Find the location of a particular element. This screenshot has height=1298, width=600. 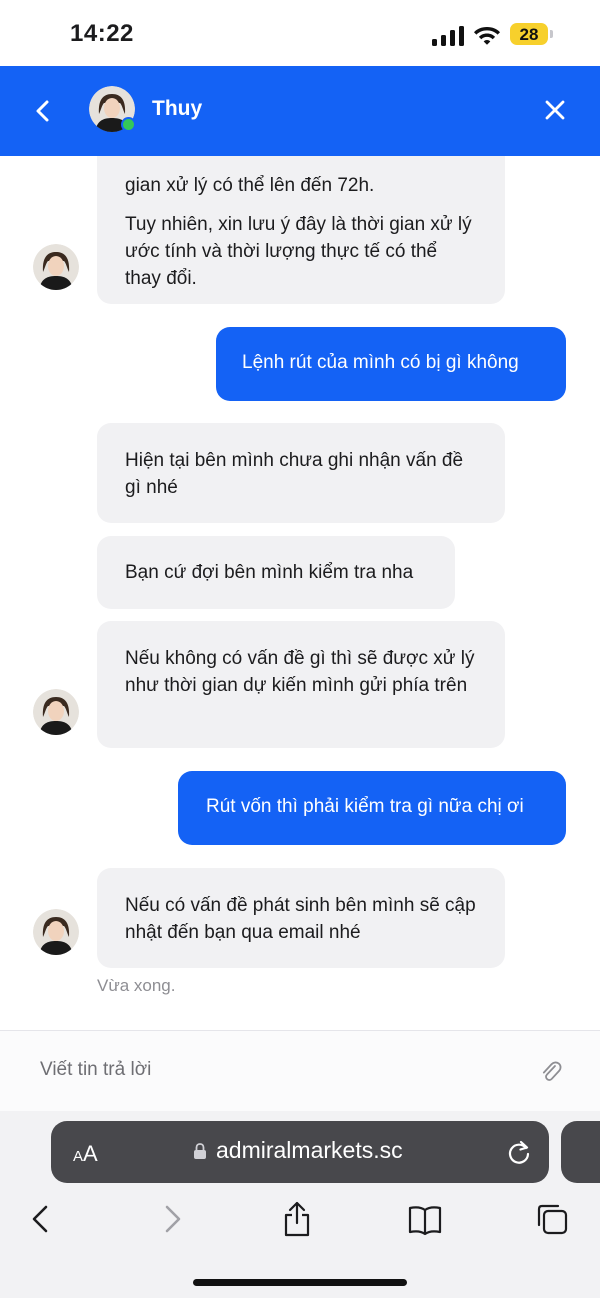

message-text: Rút vốn thì phải kiểm tra gì nữa chị ơi is located at coordinates (365, 806).